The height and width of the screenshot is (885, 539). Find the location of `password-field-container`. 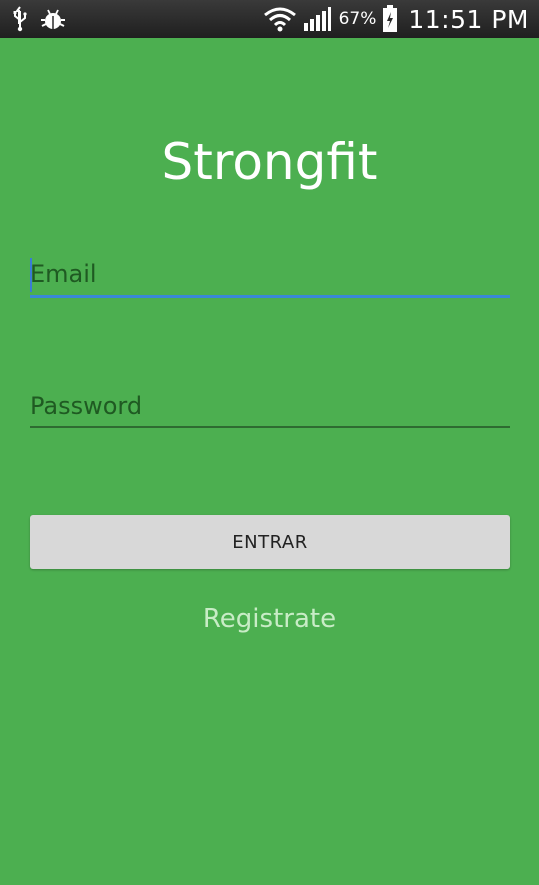

password-field-container is located at coordinates (270, 408).